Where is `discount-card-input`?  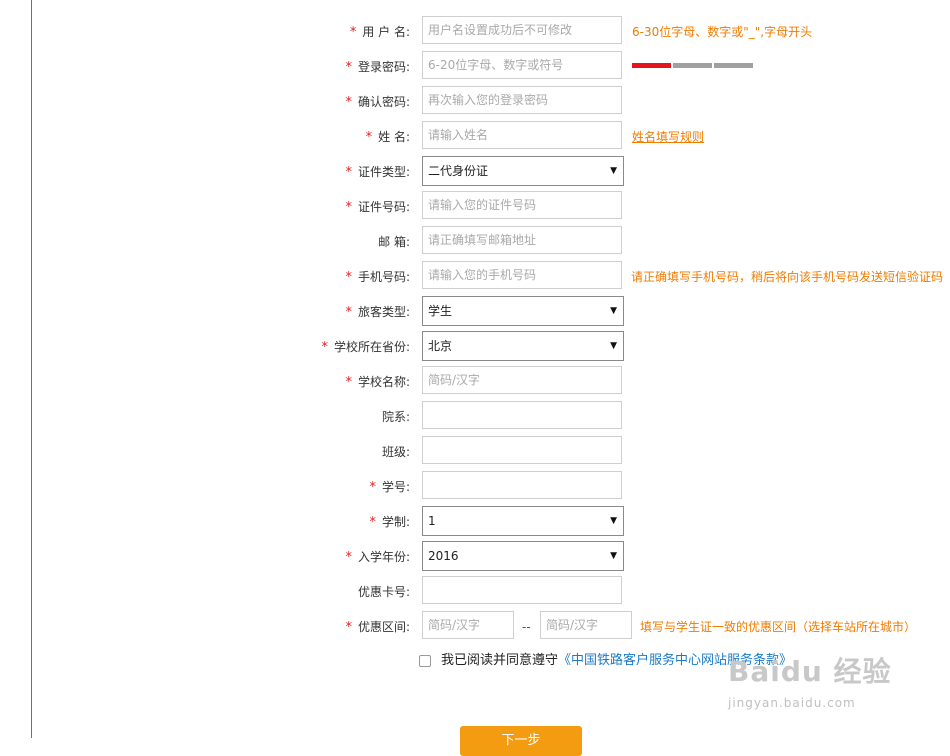 discount-card-input is located at coordinates (522, 590).